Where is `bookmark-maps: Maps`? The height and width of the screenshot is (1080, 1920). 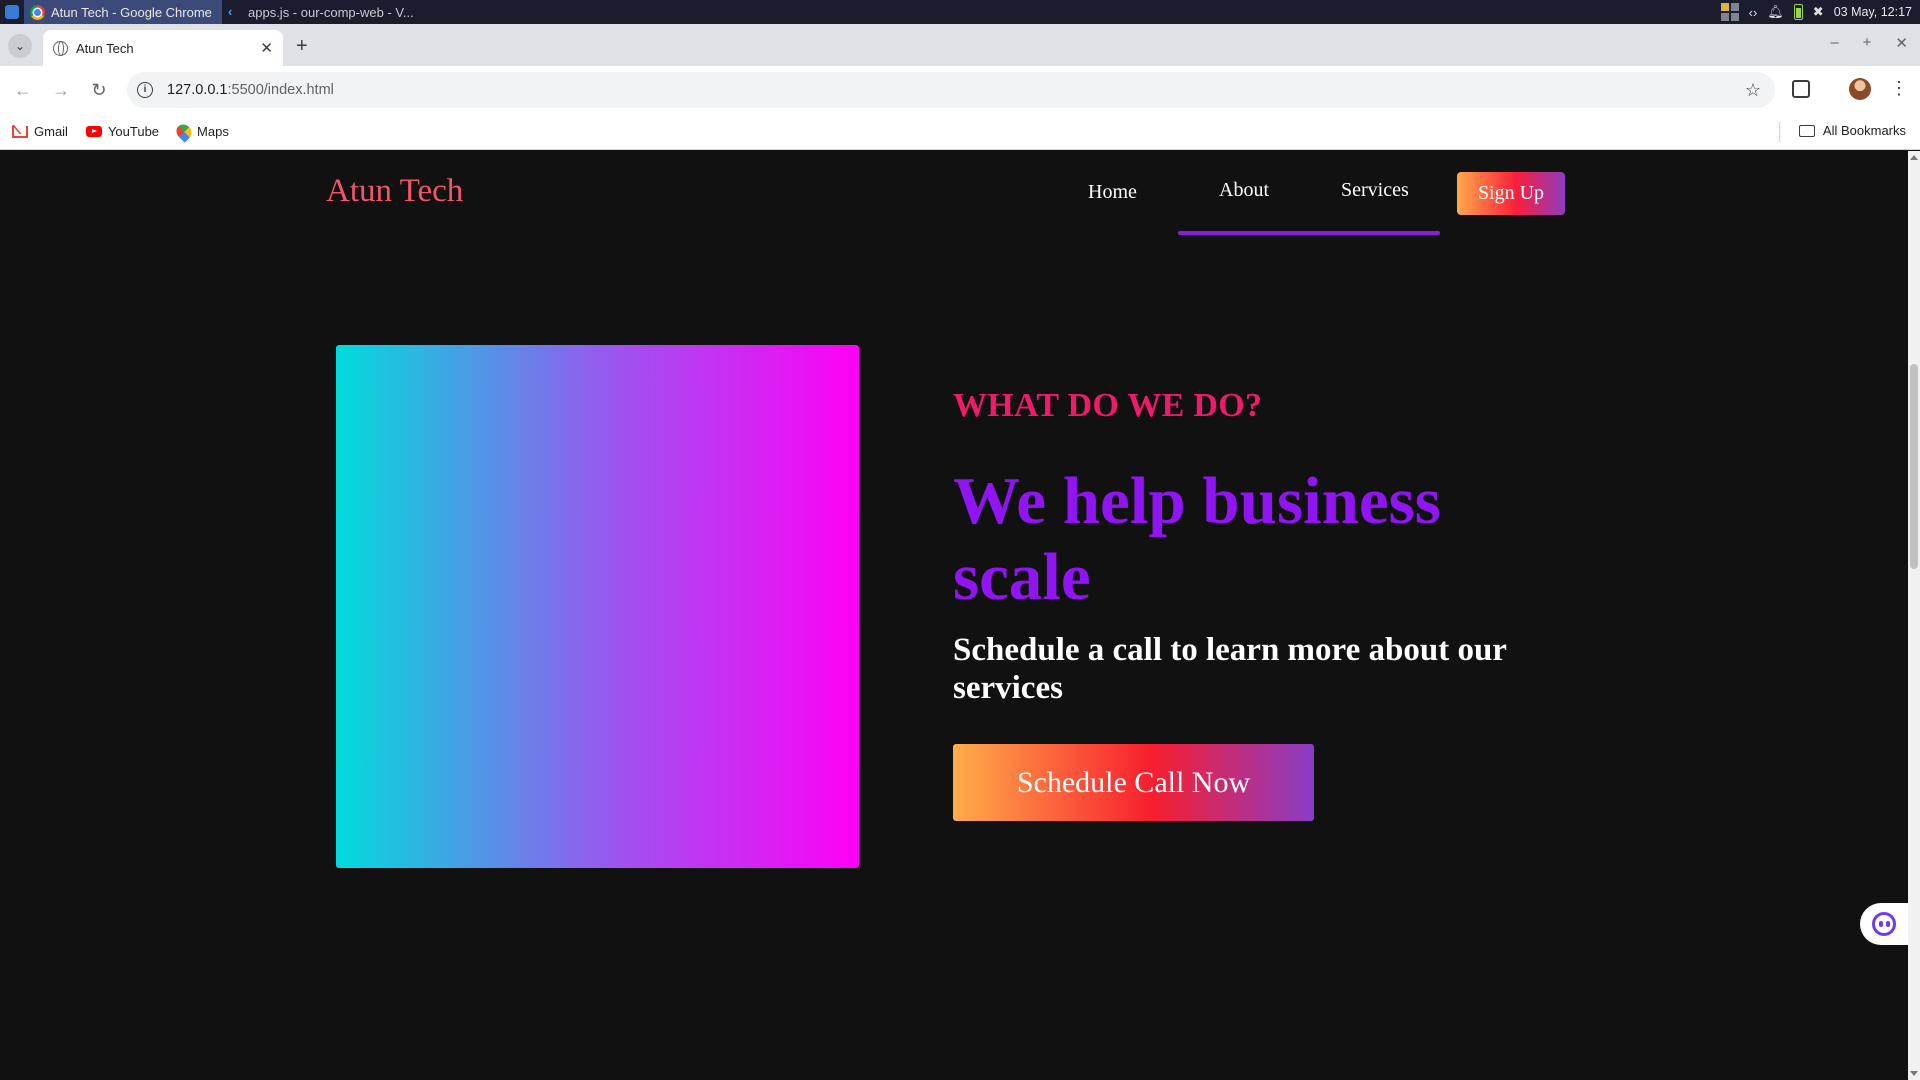 bookmark-maps: Maps is located at coordinates (201, 131).